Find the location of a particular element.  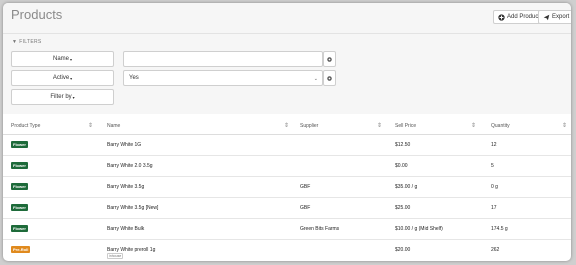

active-filter-label: Active is located at coordinates (61, 78).